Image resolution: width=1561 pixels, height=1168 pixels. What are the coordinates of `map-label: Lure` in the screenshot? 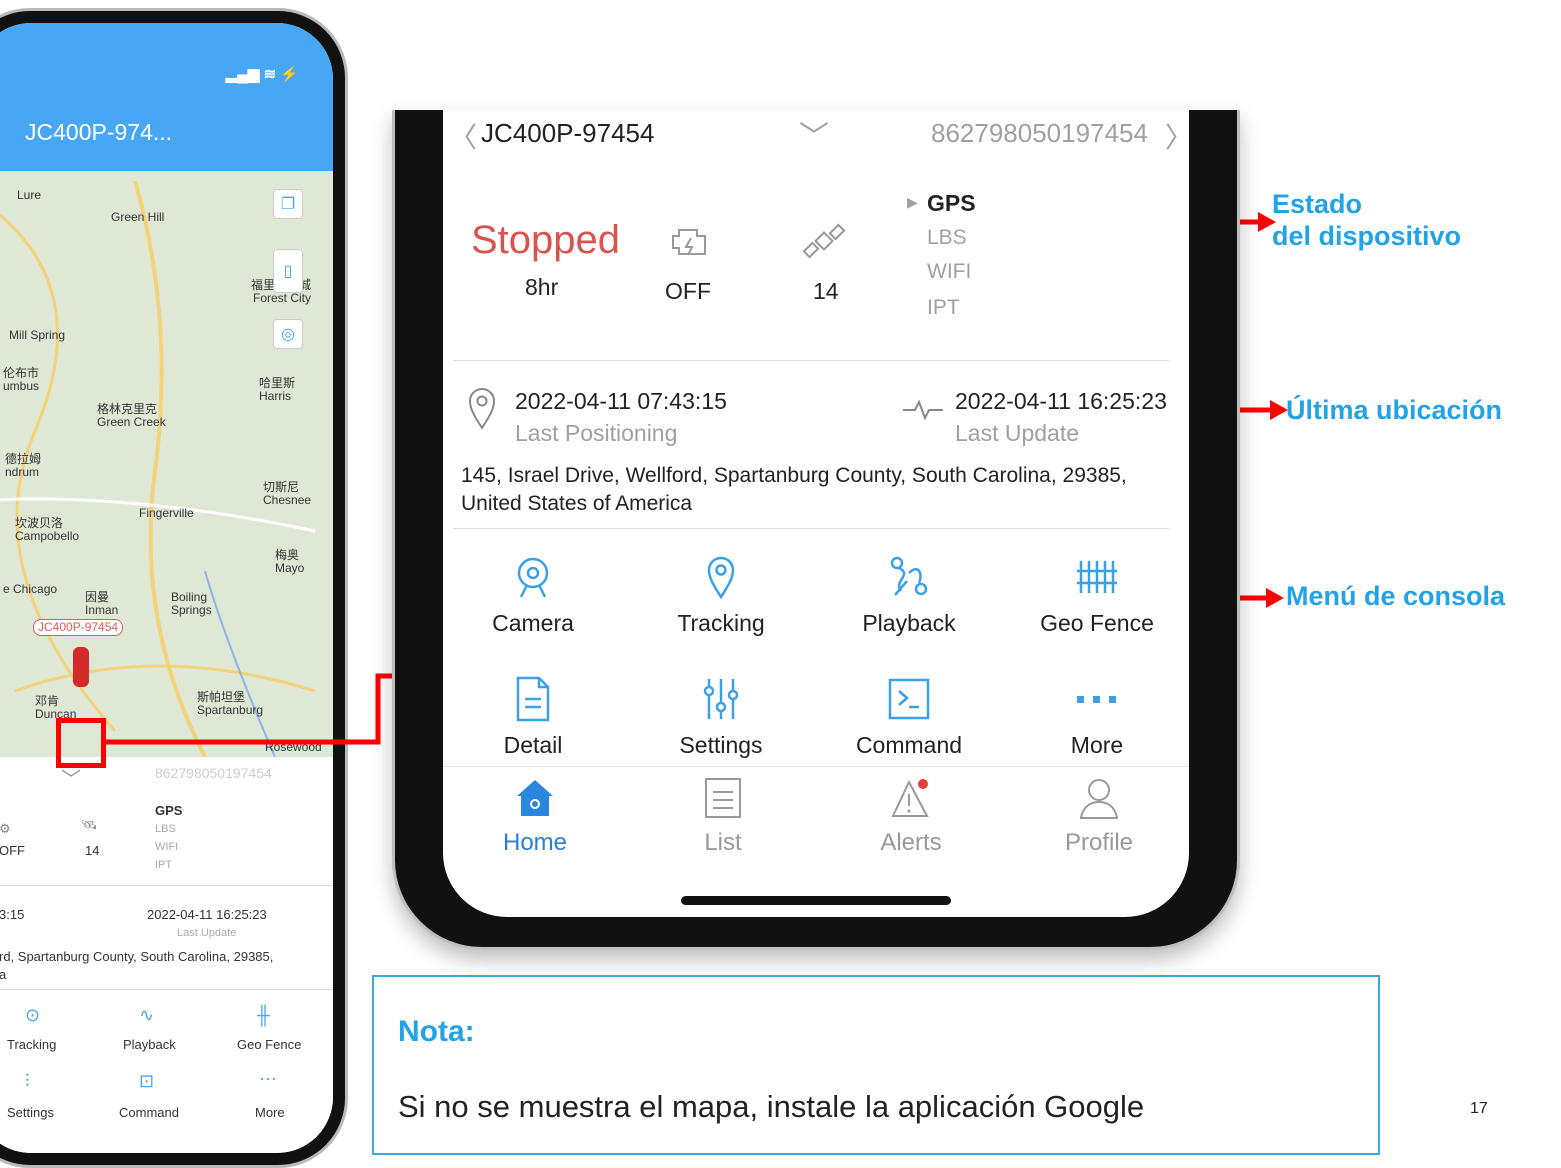 It's located at (29, 195).